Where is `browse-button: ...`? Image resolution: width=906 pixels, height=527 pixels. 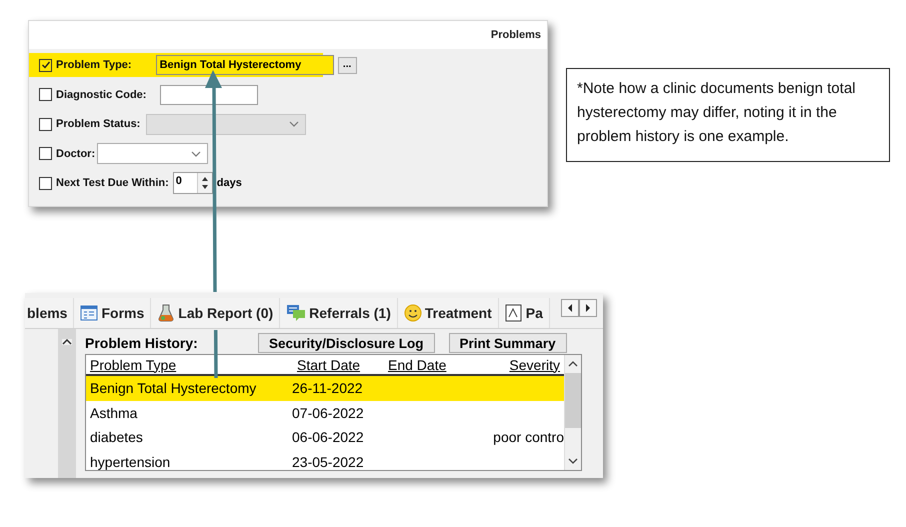 browse-button: ... is located at coordinates (347, 65).